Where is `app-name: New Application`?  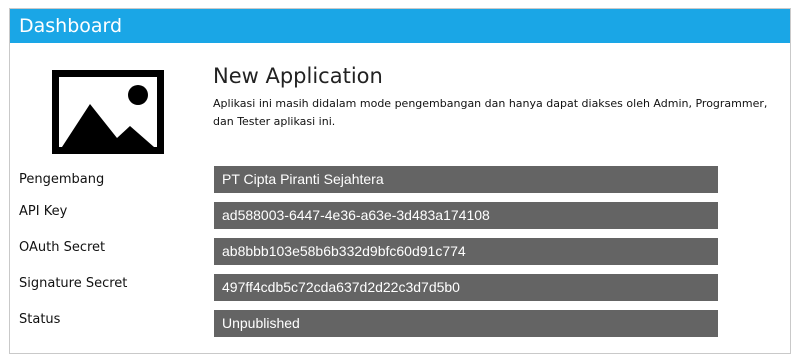
app-name: New Application is located at coordinates (298, 76).